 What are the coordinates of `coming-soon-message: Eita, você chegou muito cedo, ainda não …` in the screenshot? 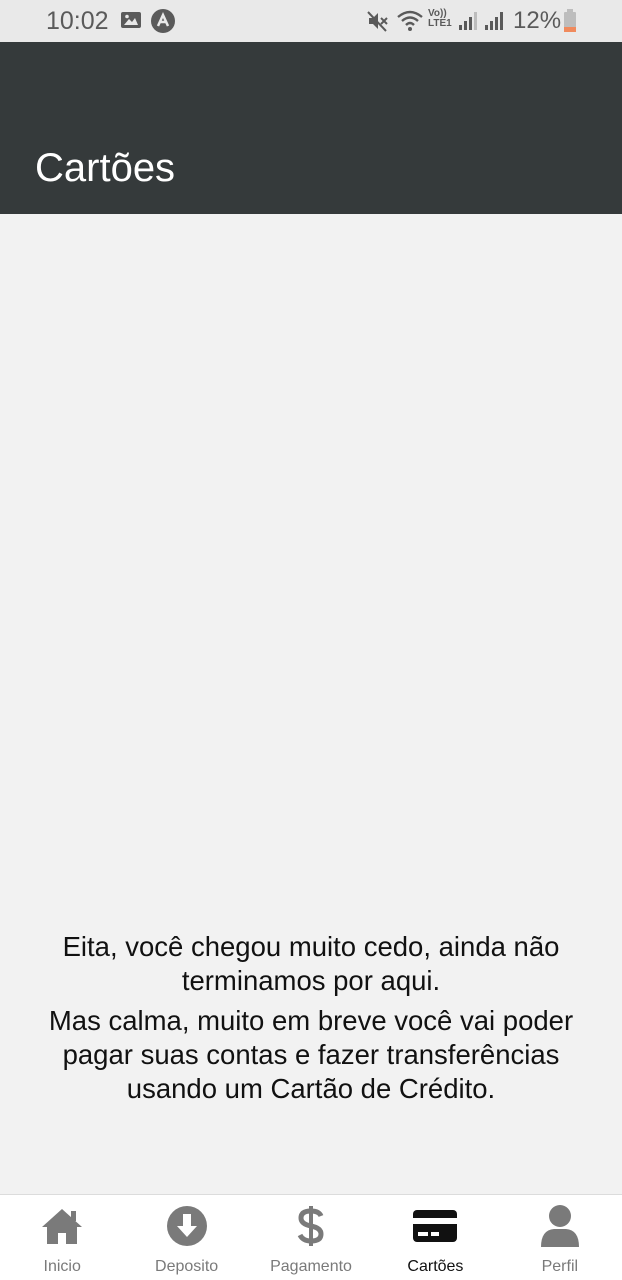 It's located at (311, 1018).